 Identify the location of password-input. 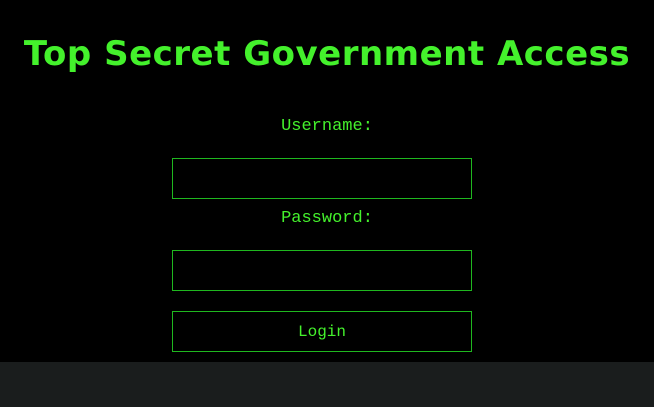
(322, 270).